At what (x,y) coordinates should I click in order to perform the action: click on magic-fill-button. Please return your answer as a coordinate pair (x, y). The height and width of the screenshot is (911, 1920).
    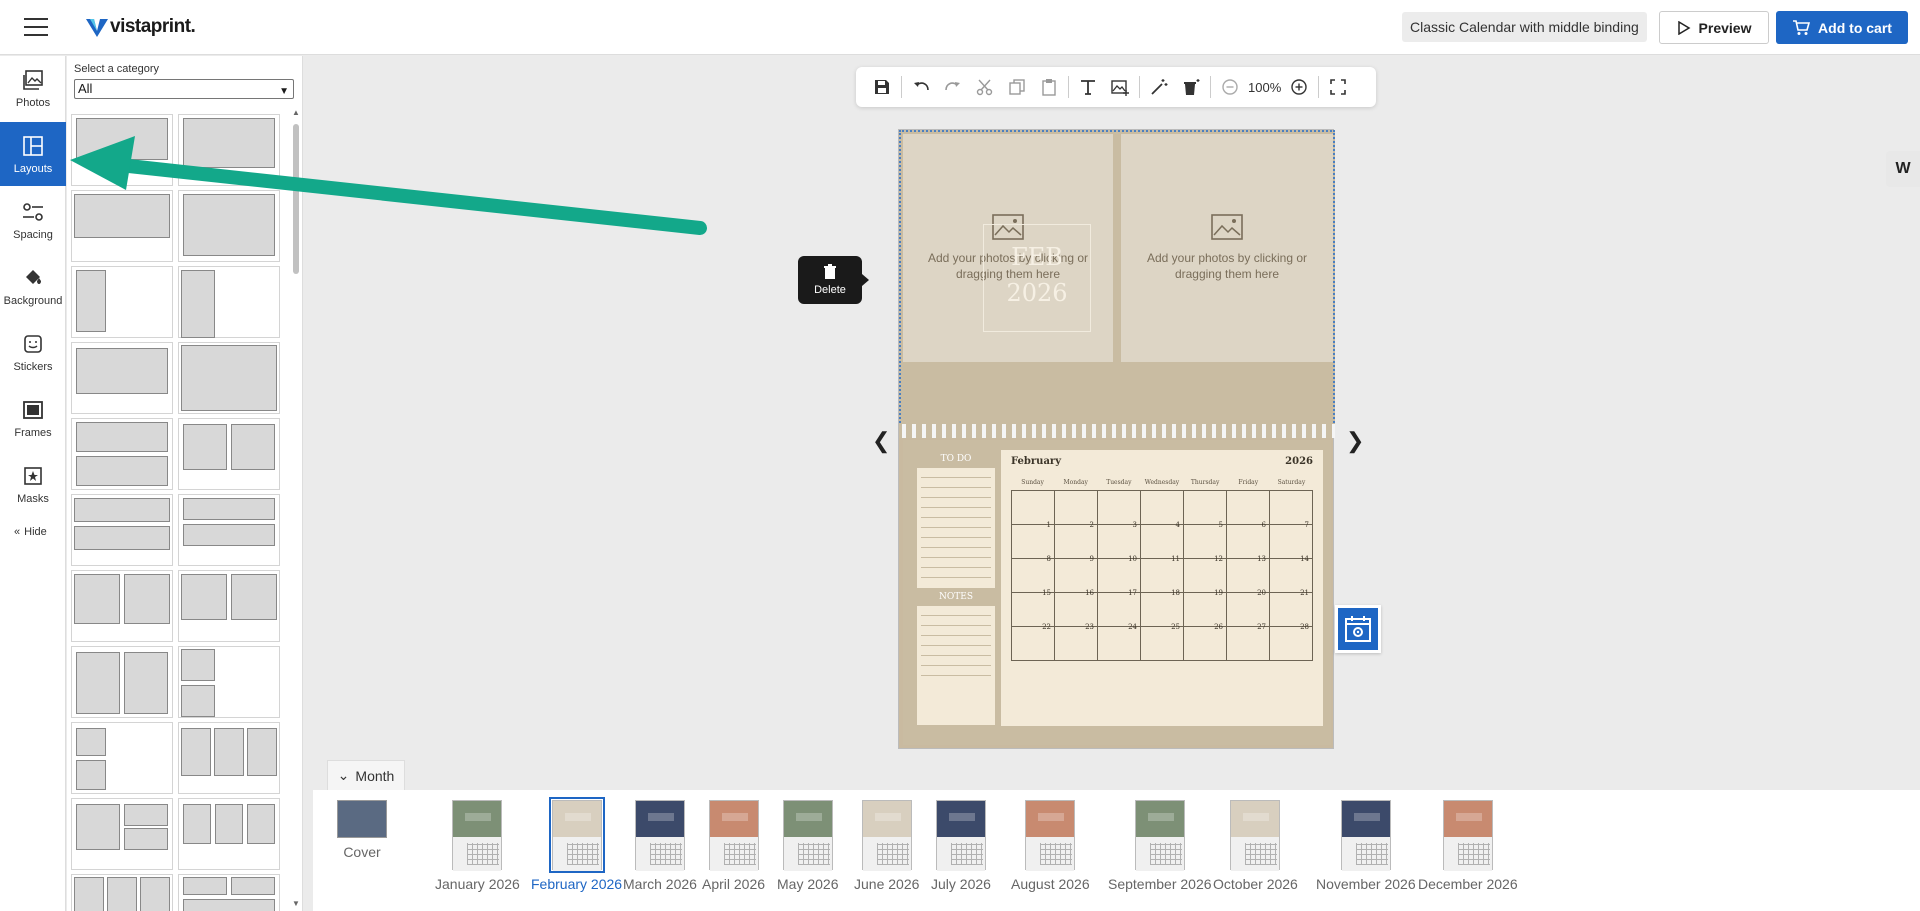
    Looking at the image, I should click on (1159, 87).